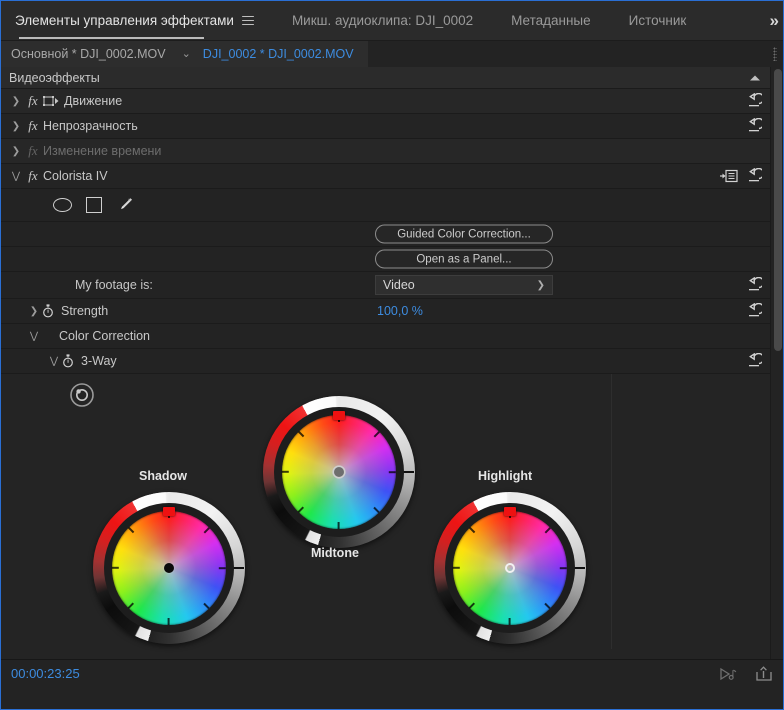  Describe the element at coordinates (755, 77) in the screenshot. I see `chevron-up-icon` at that location.